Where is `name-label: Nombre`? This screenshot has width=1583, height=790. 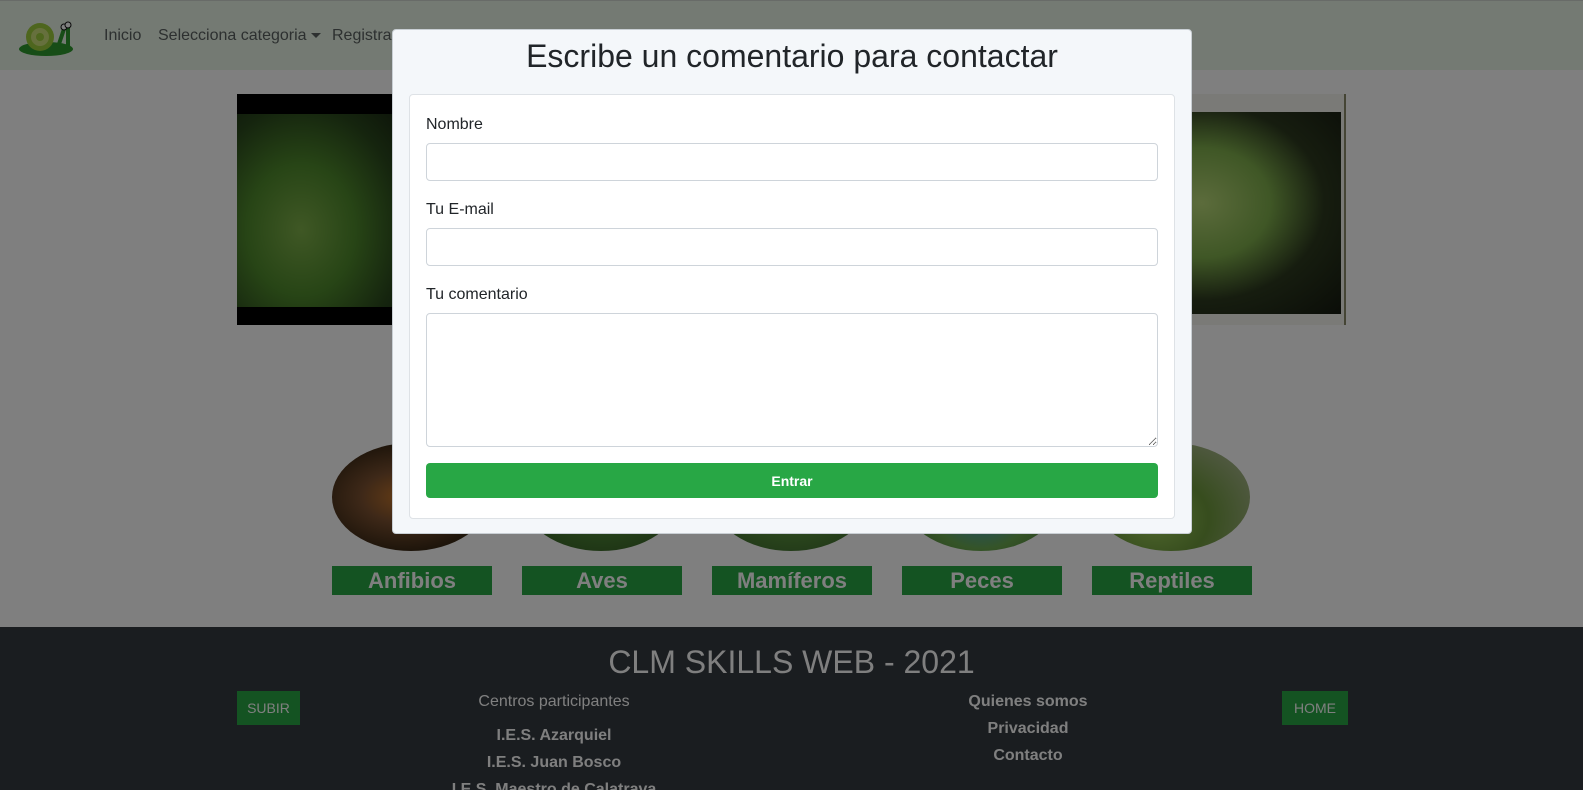
name-label: Nombre is located at coordinates (454, 124).